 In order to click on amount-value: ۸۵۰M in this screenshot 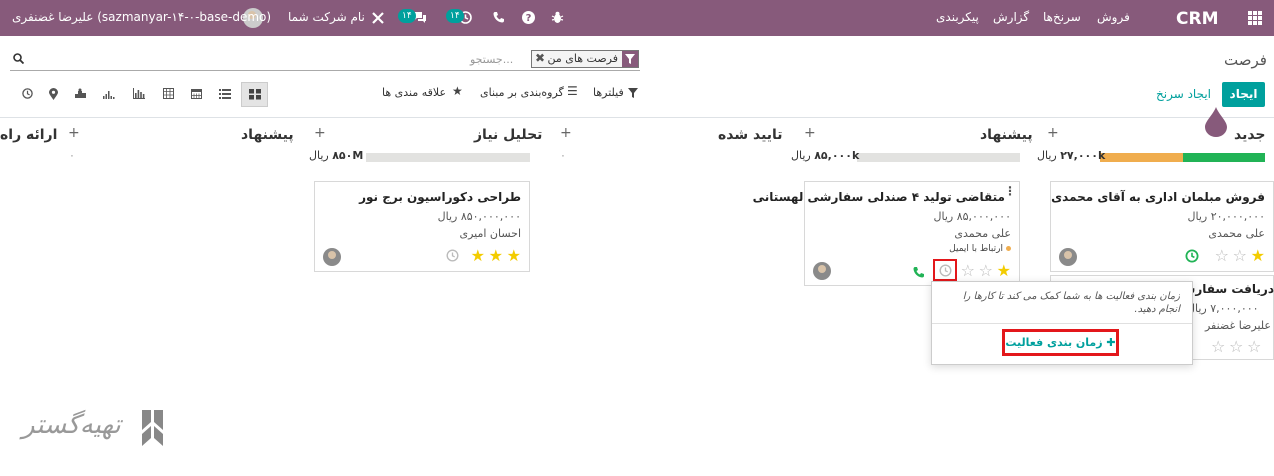, I will do `click(348, 155)`.